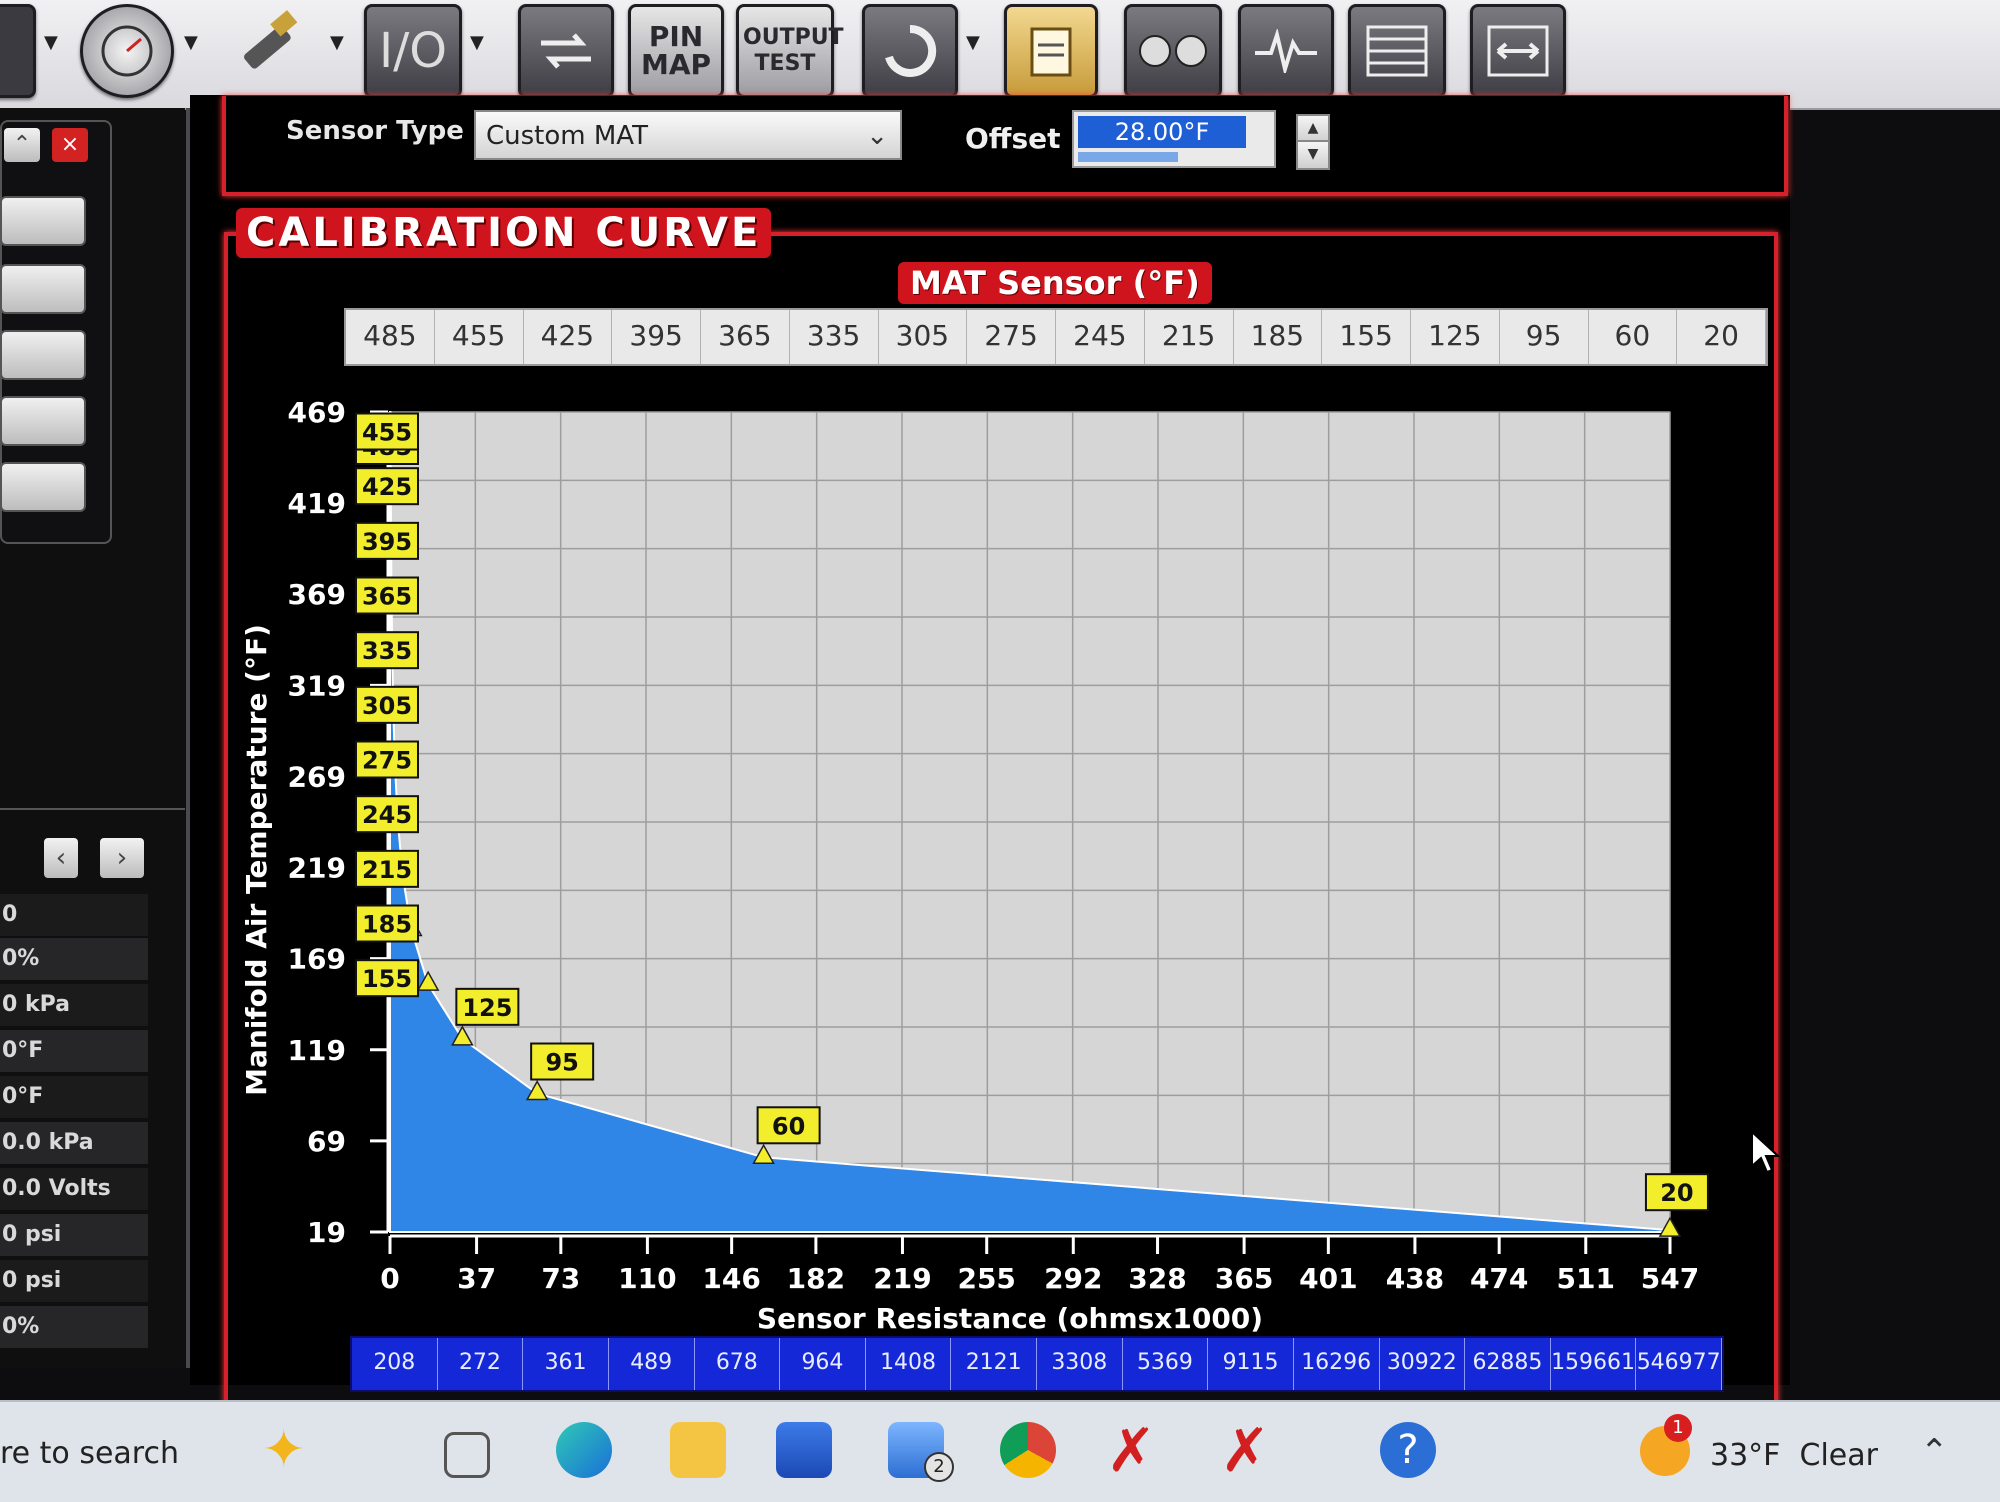  I want to click on data-label: 95, so click(561, 1063).